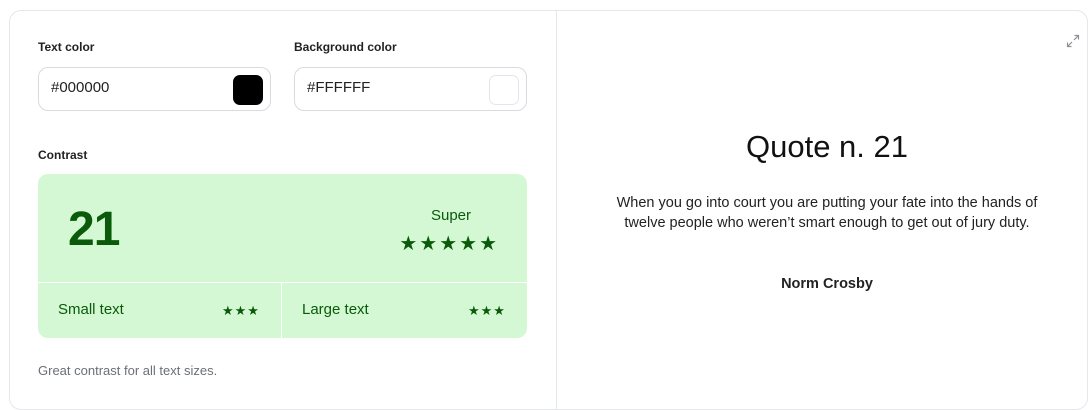  Describe the element at coordinates (281, 310) in the screenshot. I see `panel-divider-vertical` at that location.